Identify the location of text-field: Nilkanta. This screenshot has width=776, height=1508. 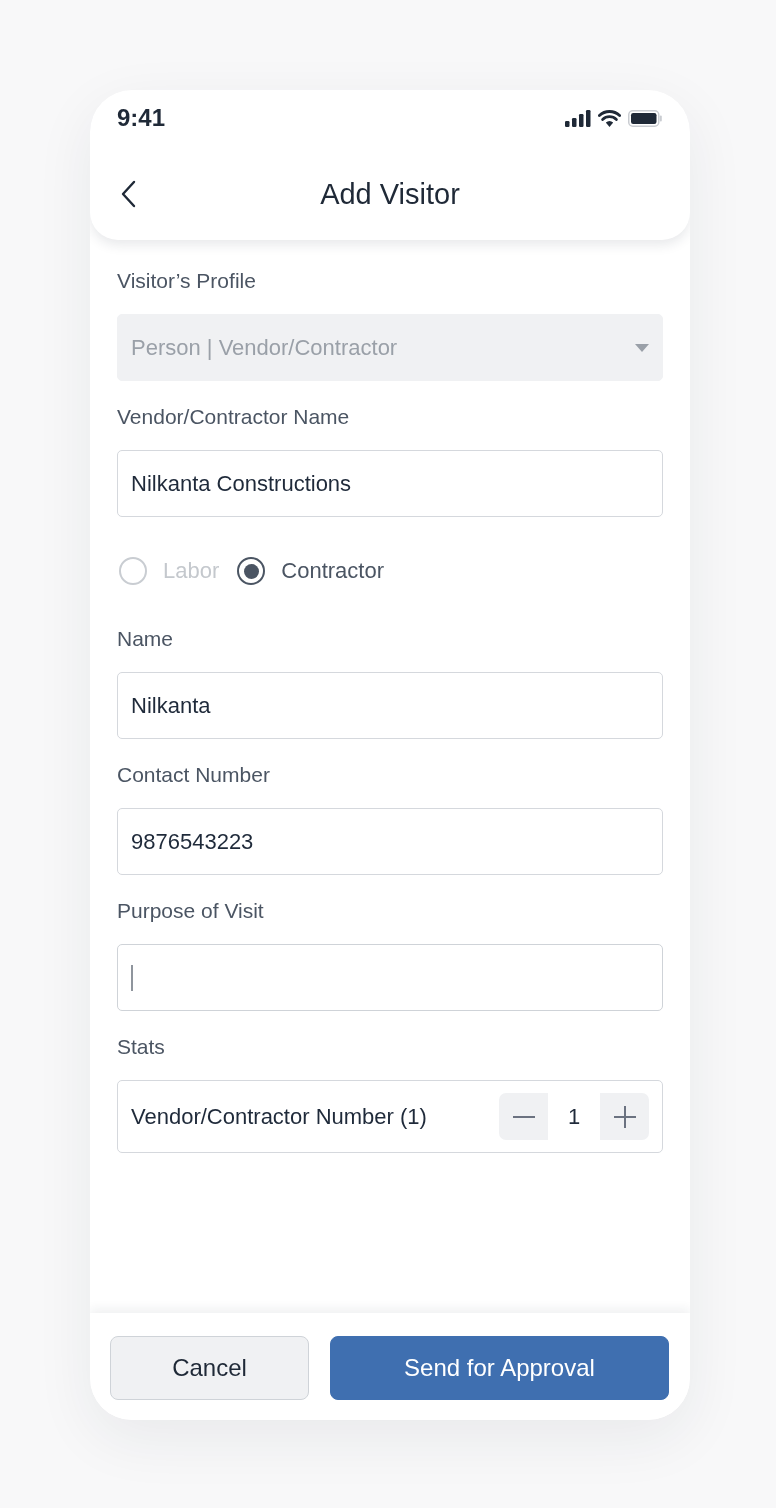
(390, 705).